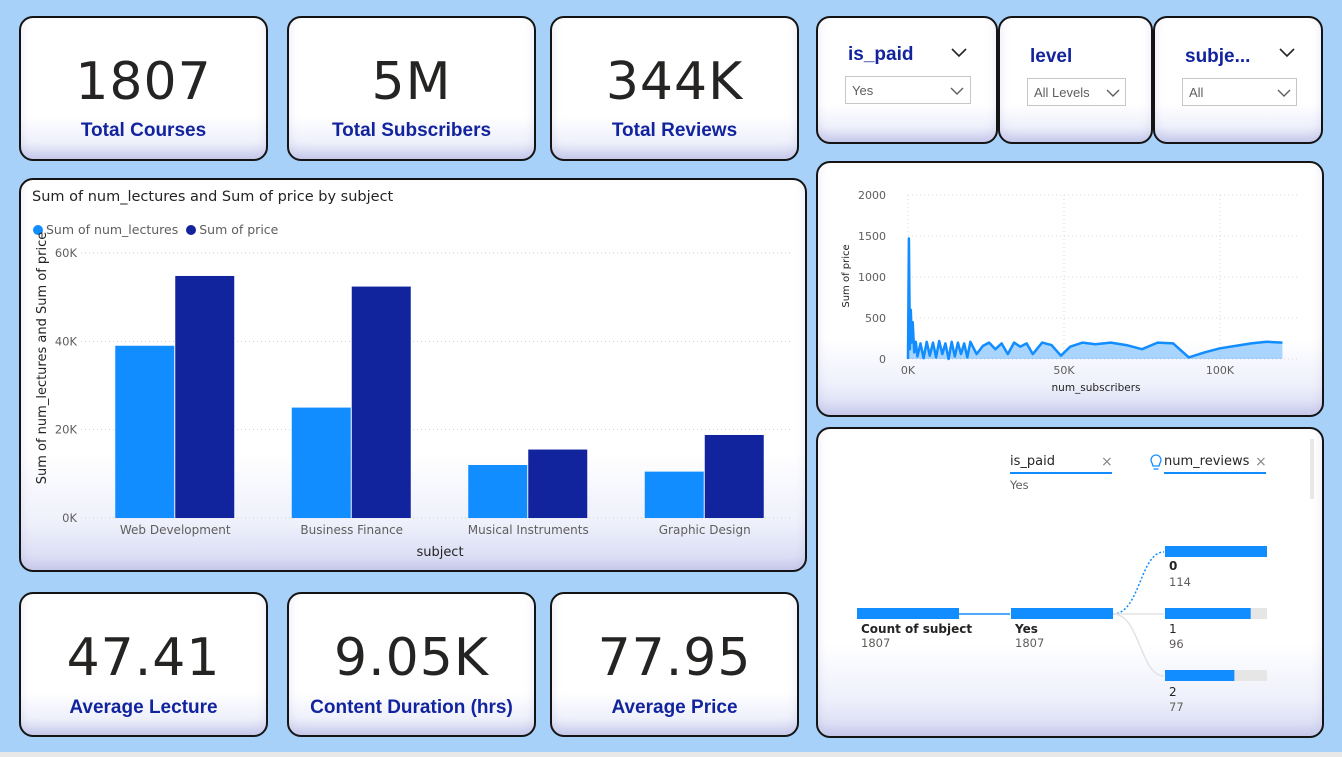  Describe the element at coordinates (674, 130) in the screenshot. I see `kpi-label: Total Reviews` at that location.